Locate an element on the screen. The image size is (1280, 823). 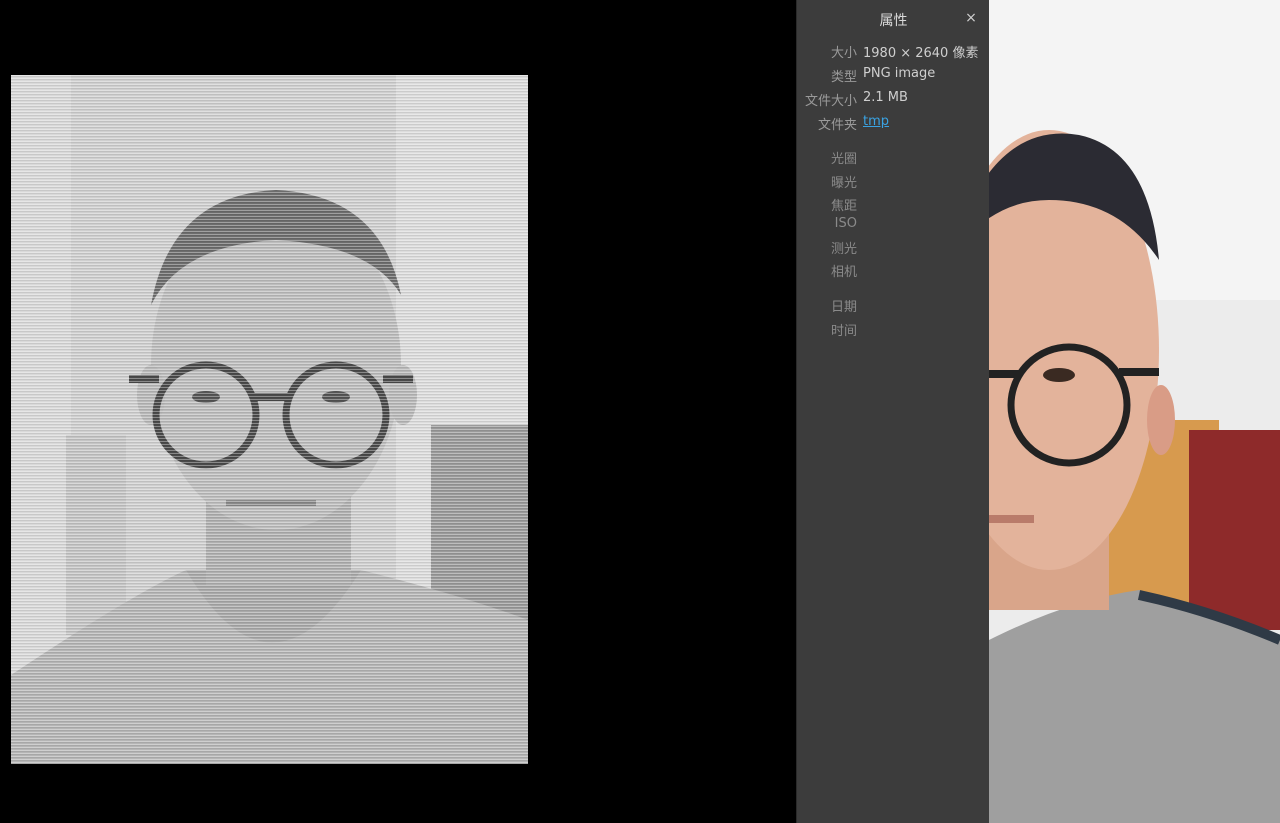
folder-link: tmp is located at coordinates (876, 121).